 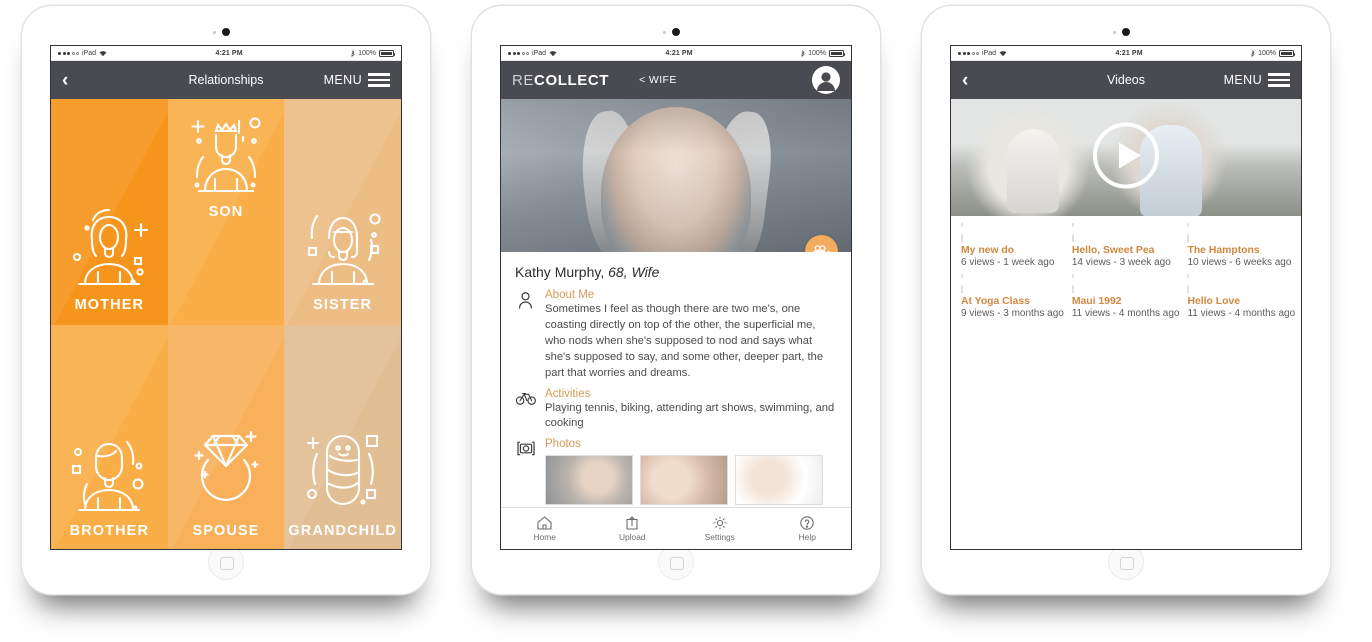 I want to click on app-logo: RECOLLECT, so click(x=560, y=80).